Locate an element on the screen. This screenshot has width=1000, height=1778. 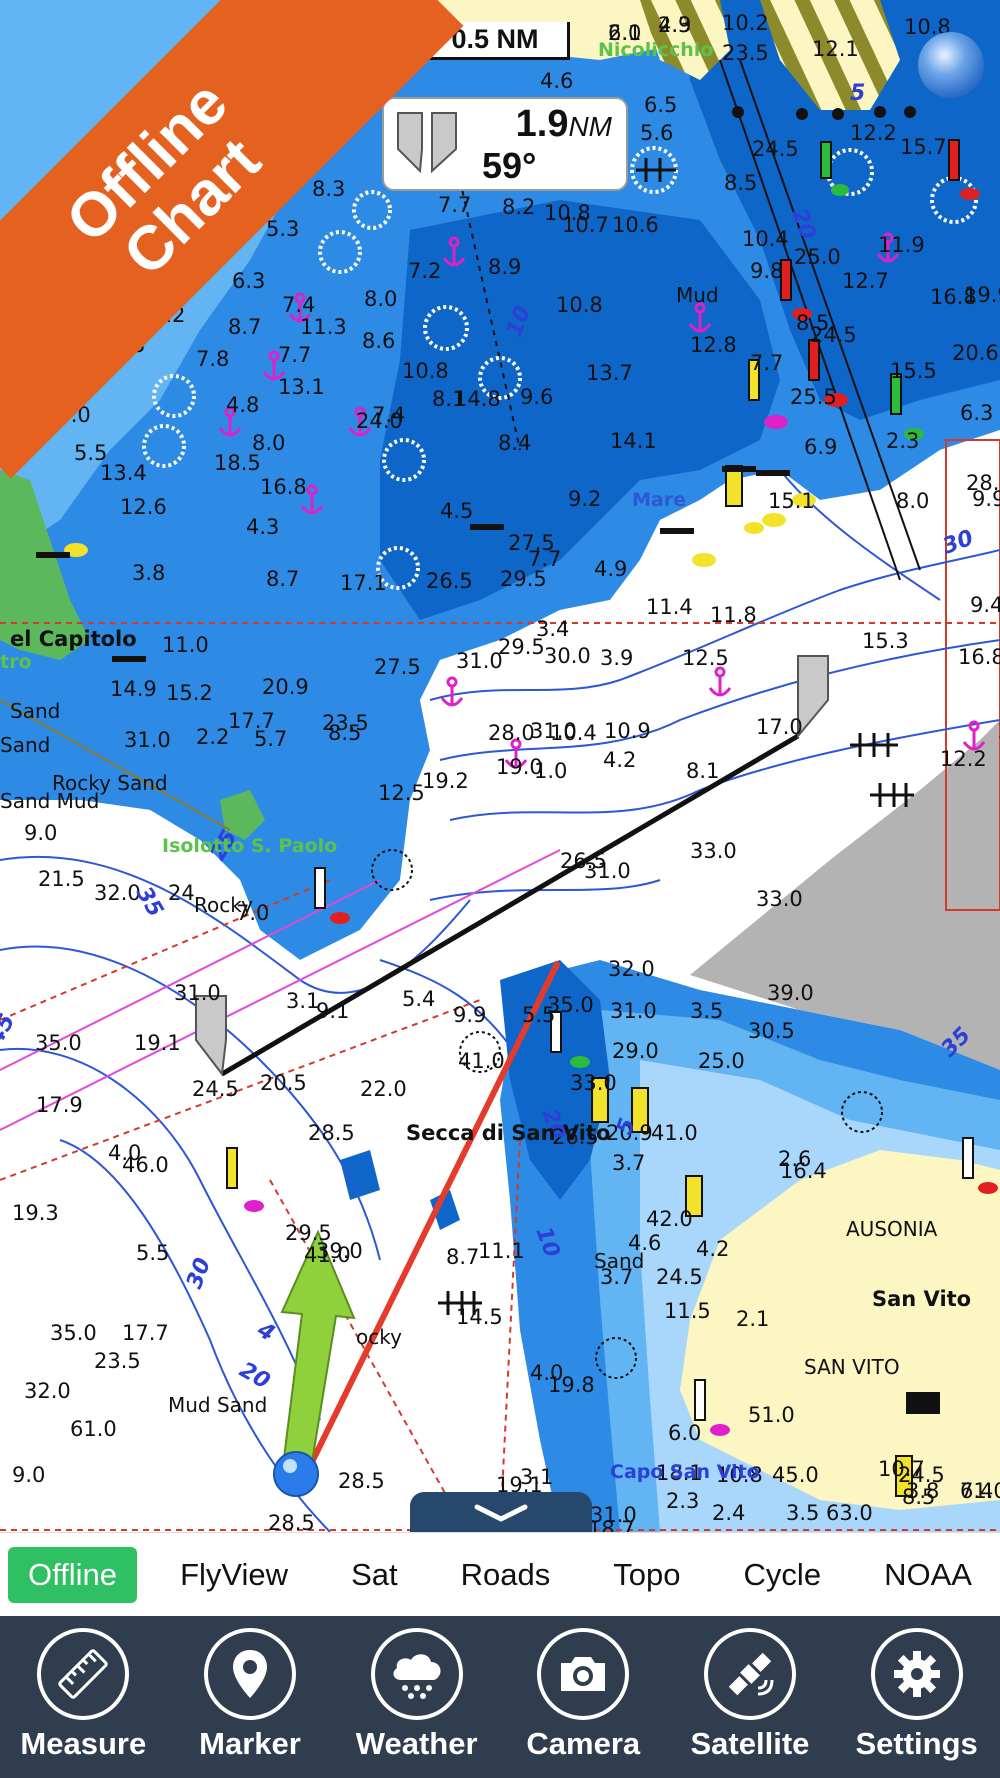
depth-sounding: 24.0 is located at coordinates (379, 421).